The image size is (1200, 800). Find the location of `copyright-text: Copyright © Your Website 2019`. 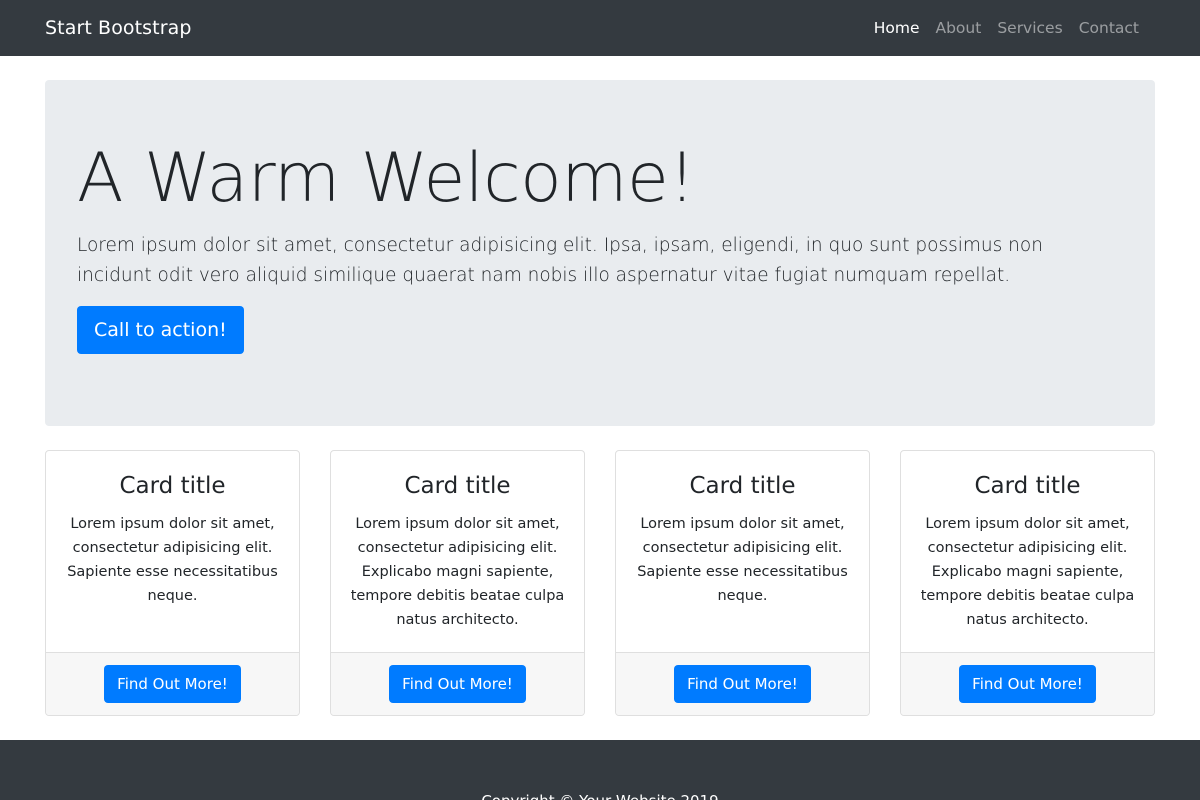

copyright-text: Copyright © Your Website 2019 is located at coordinates (600, 796).